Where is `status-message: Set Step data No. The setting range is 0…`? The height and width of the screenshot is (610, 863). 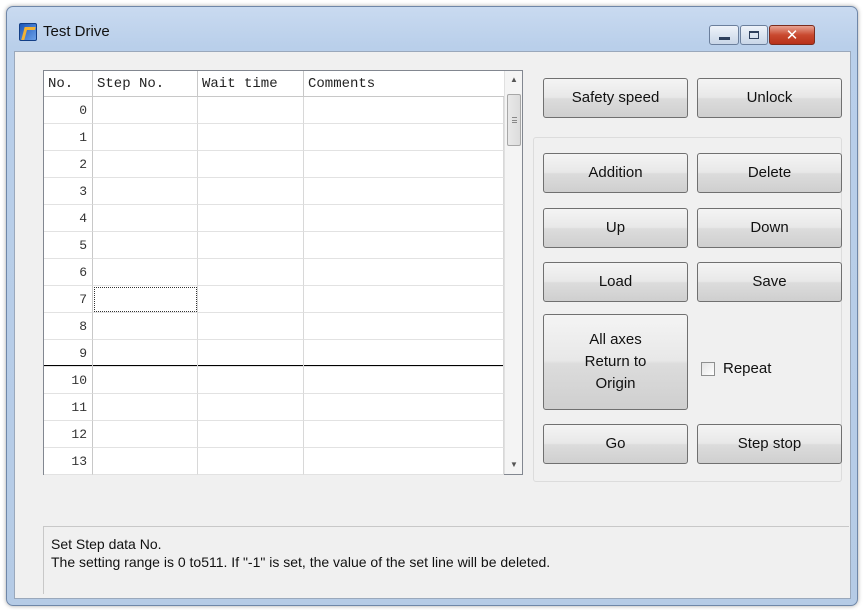
status-message: Set Step data No. The setting range is 0… is located at coordinates (446, 560).